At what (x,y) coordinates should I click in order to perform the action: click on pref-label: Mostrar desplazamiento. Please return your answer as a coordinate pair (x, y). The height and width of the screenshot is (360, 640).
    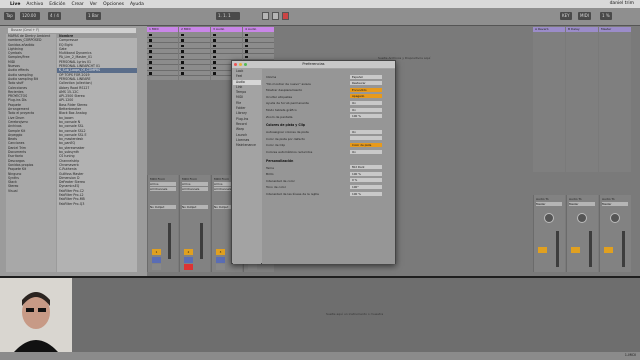
    Looking at the image, I should click on (284, 90).